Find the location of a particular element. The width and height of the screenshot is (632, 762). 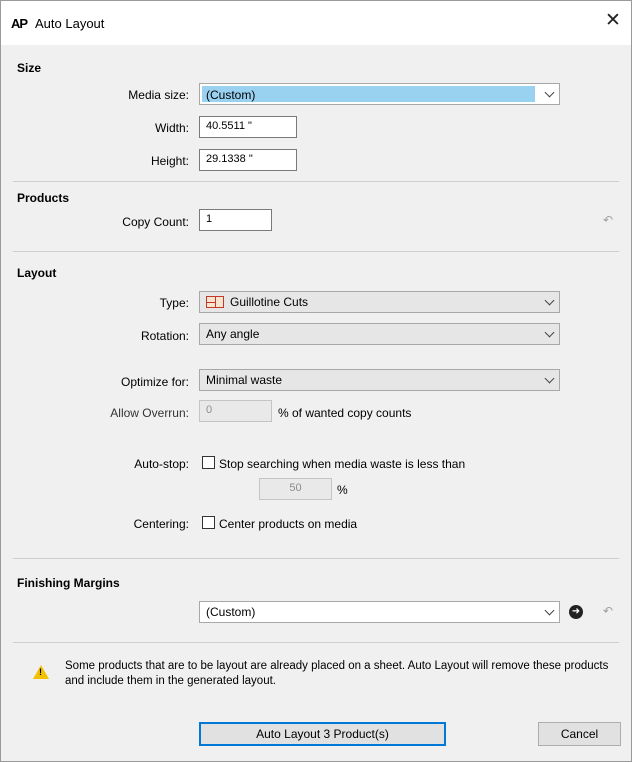

width-label: Width: is located at coordinates (171, 128).